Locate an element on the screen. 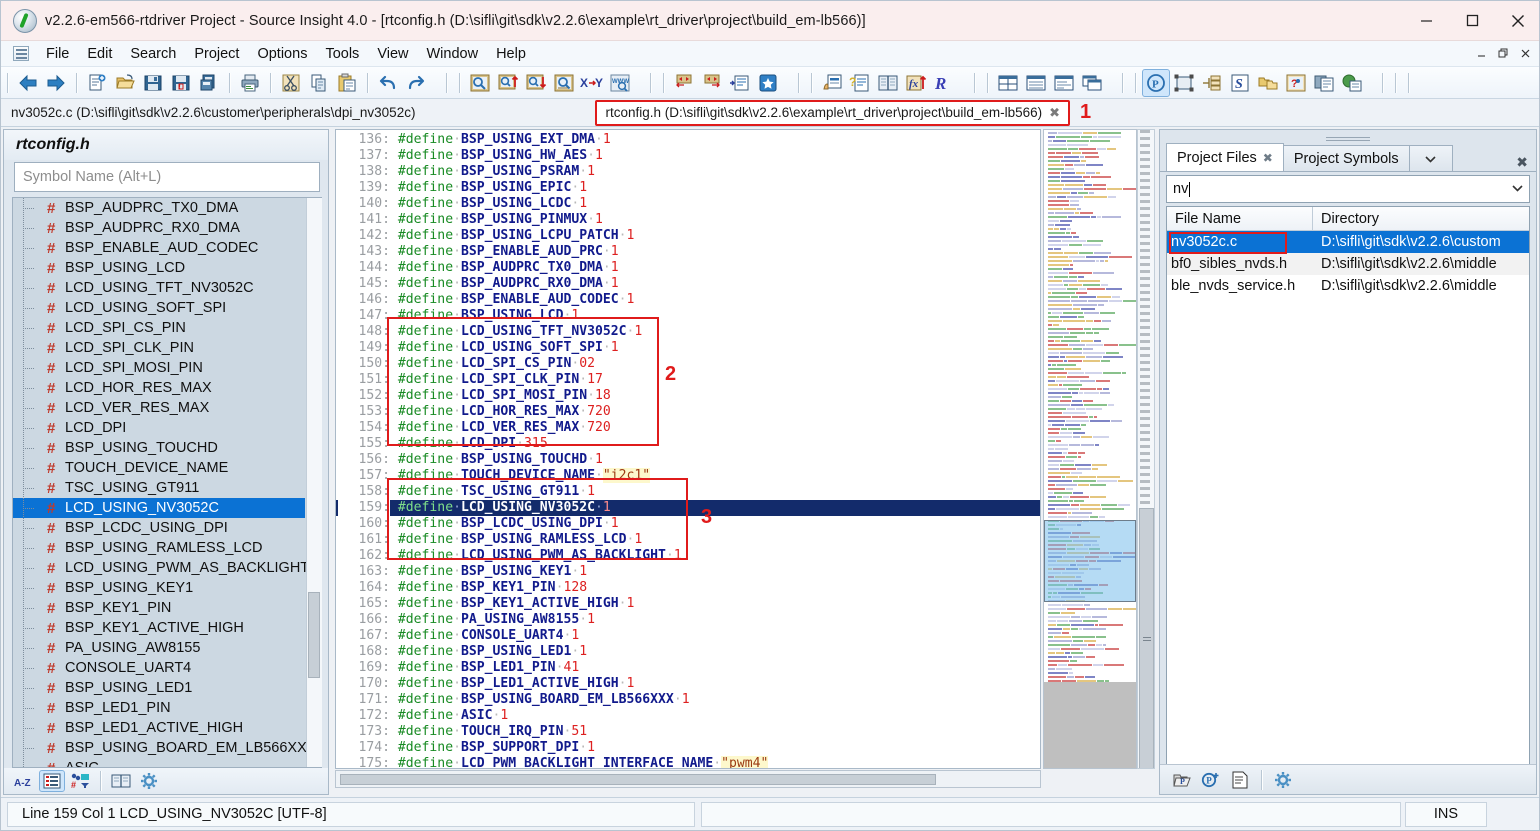 The height and width of the screenshot is (831, 1540). code-line: 150 #define·LCD_SPI_CS_PIN·02 is located at coordinates (688, 364).